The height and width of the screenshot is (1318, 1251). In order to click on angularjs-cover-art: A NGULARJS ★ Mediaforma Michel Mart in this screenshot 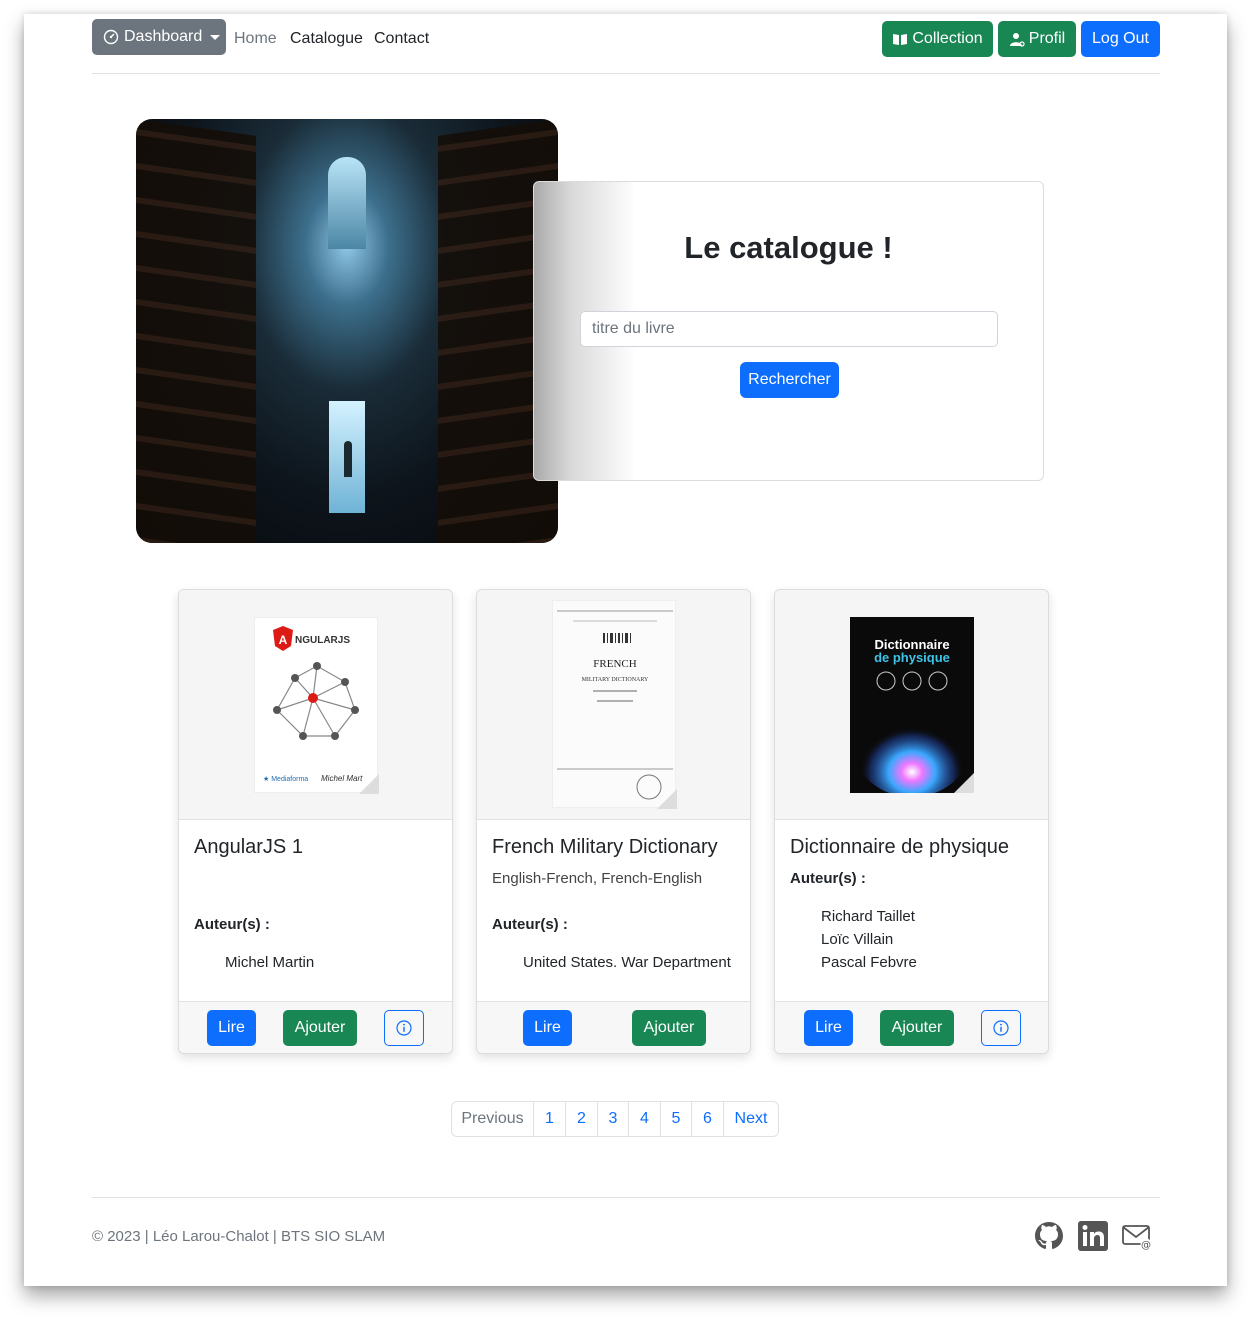, I will do `click(321, 710)`.